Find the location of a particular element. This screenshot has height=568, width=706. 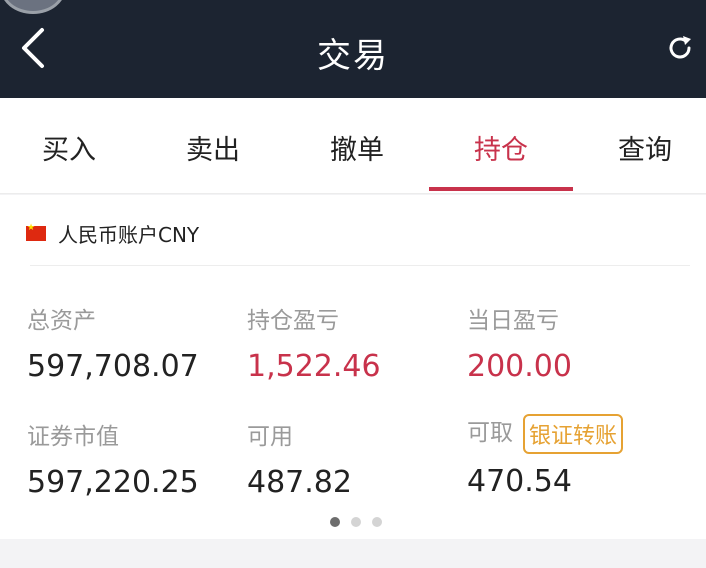

metric-value: 487.82 is located at coordinates (299, 482).